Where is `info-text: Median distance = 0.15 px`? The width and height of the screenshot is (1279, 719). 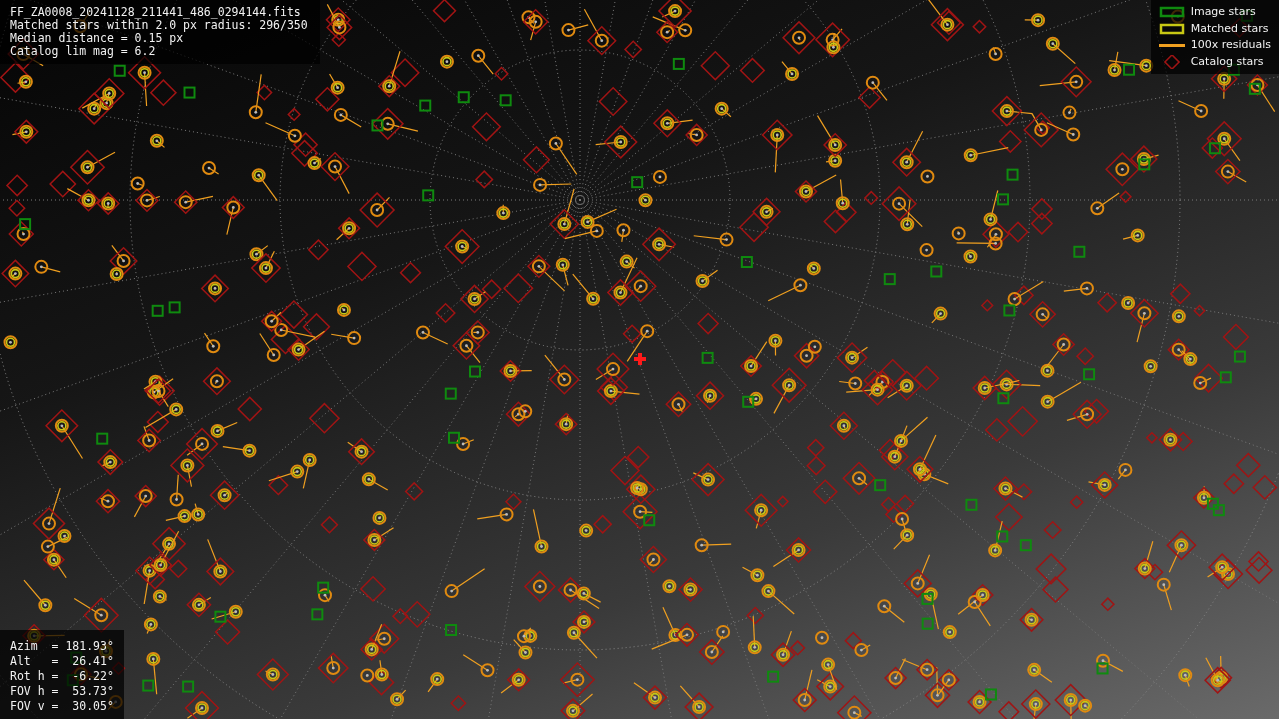
info-text: Median distance = 0.15 px is located at coordinates (97, 38).